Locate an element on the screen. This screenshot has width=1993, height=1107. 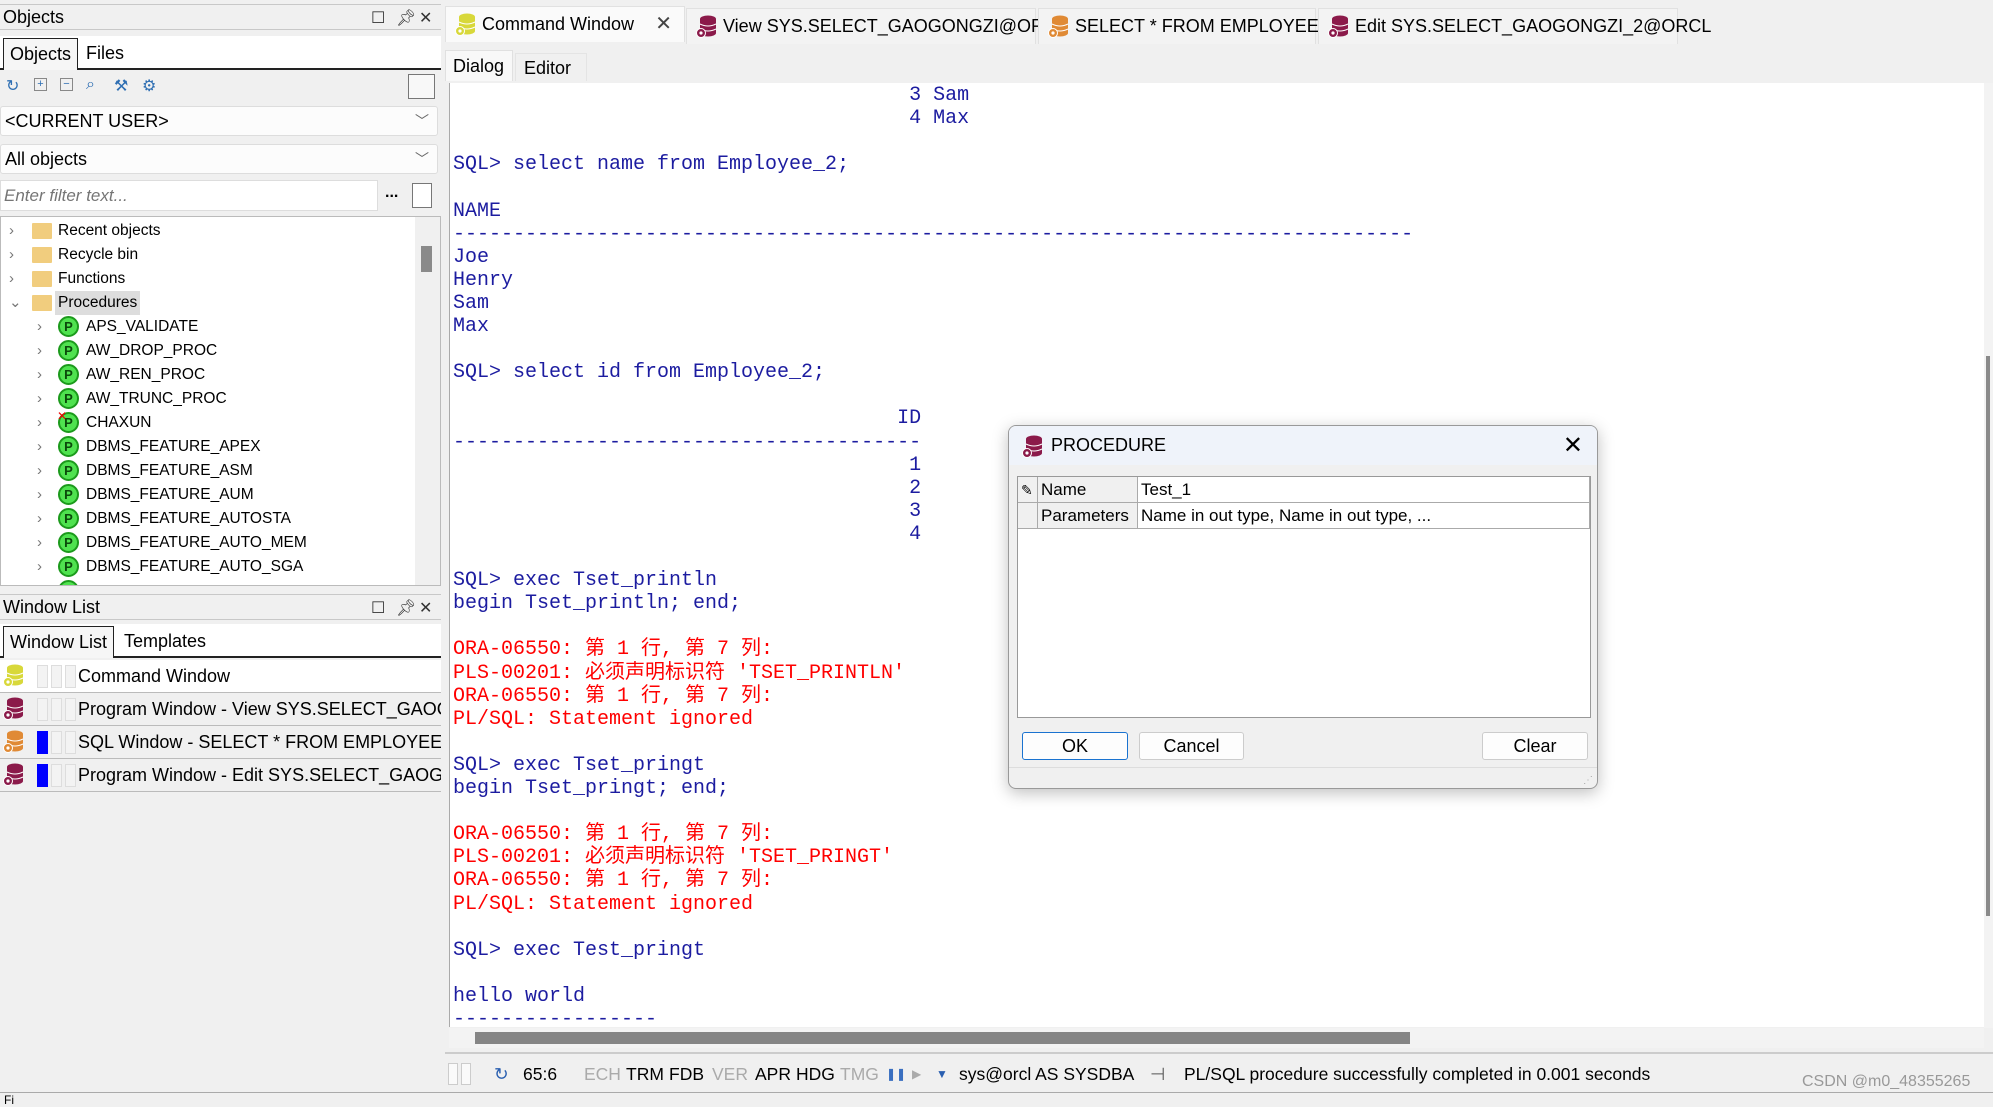
dialog-title: PROCEDURE is located at coordinates (1109, 445).